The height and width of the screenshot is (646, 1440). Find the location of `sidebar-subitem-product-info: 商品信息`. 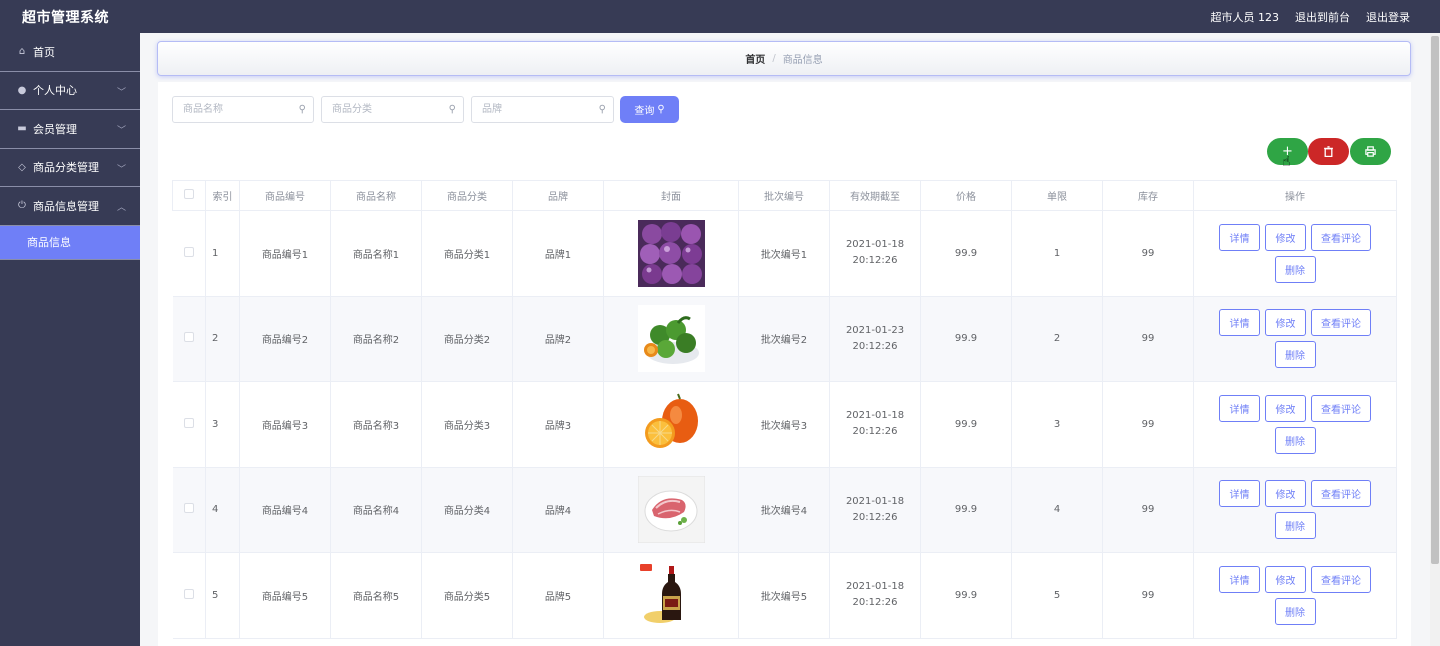

sidebar-subitem-product-info: 商品信息 is located at coordinates (70, 242).